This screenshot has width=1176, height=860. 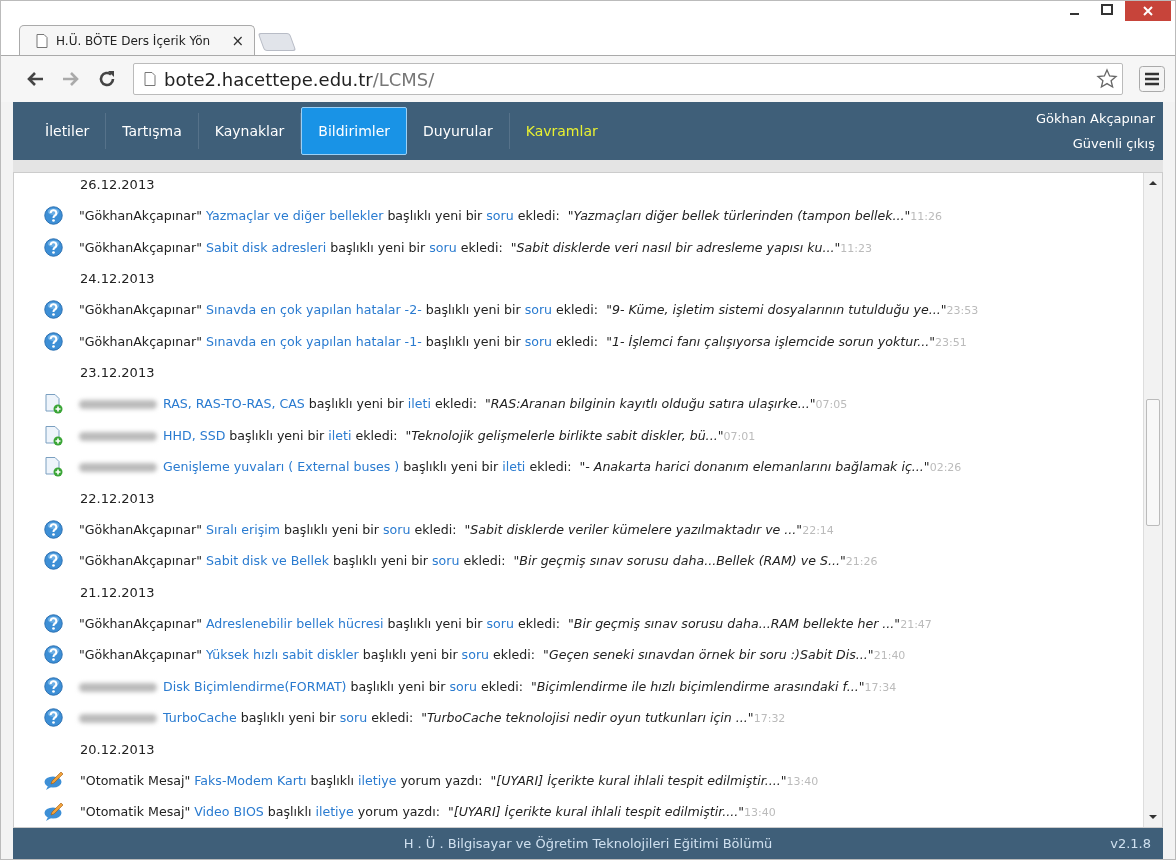 I want to click on browser-tab: H.Ü. BÖTE Ders İçerik Yön ×, so click(x=137, y=40).